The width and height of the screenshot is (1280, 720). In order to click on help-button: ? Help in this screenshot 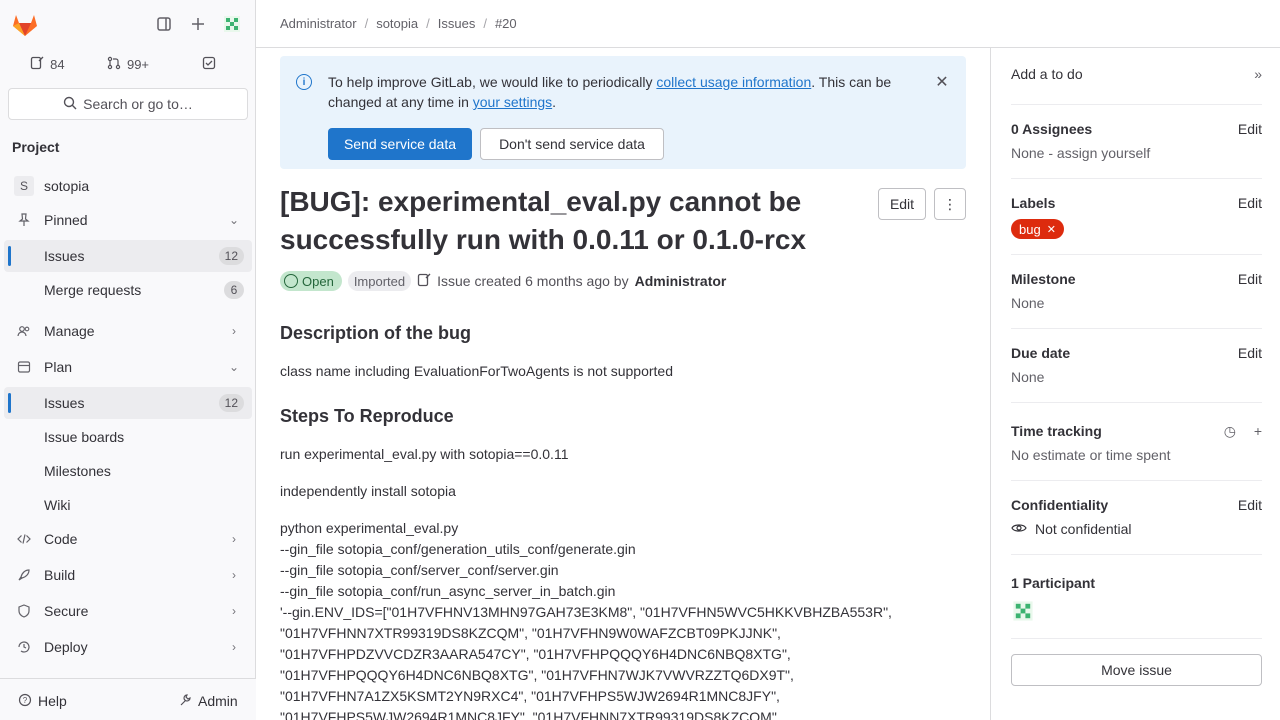, I will do `click(42, 701)`.